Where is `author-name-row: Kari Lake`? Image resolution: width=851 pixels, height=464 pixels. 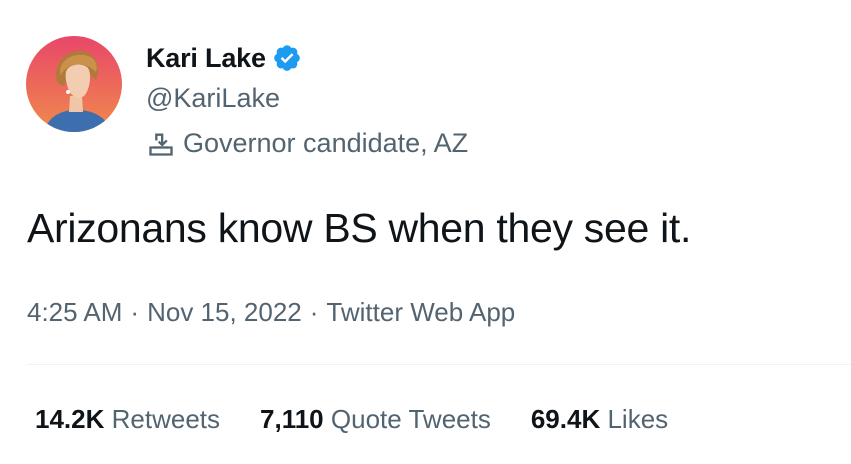 author-name-row: Kari Lake is located at coordinates (224, 58).